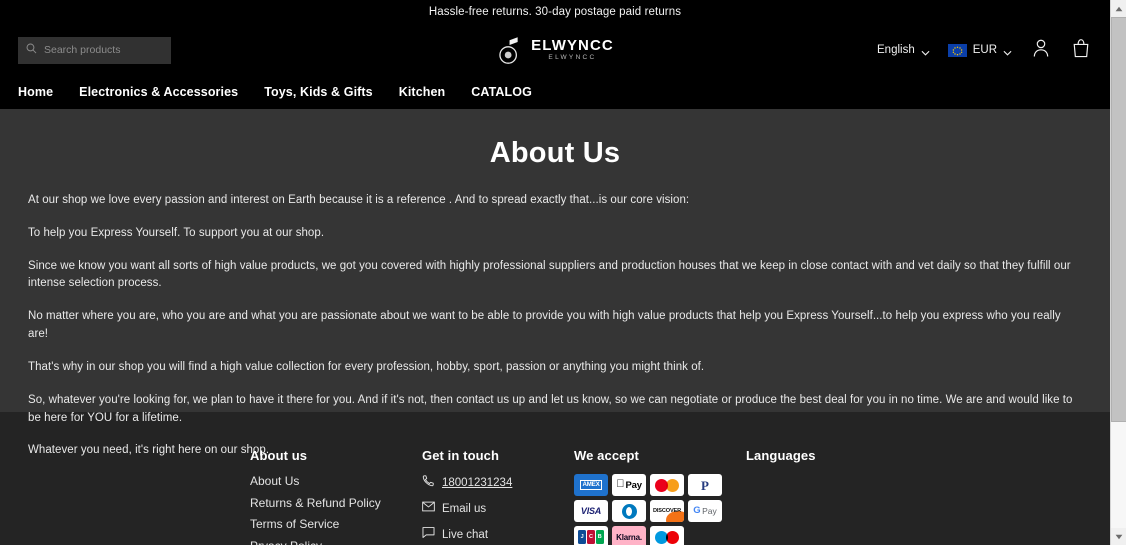 Image resolution: width=1126 pixels, height=545 pixels. Describe the element at coordinates (631, 485) in the screenshot. I see `apple-pay-label: Pay` at that location.